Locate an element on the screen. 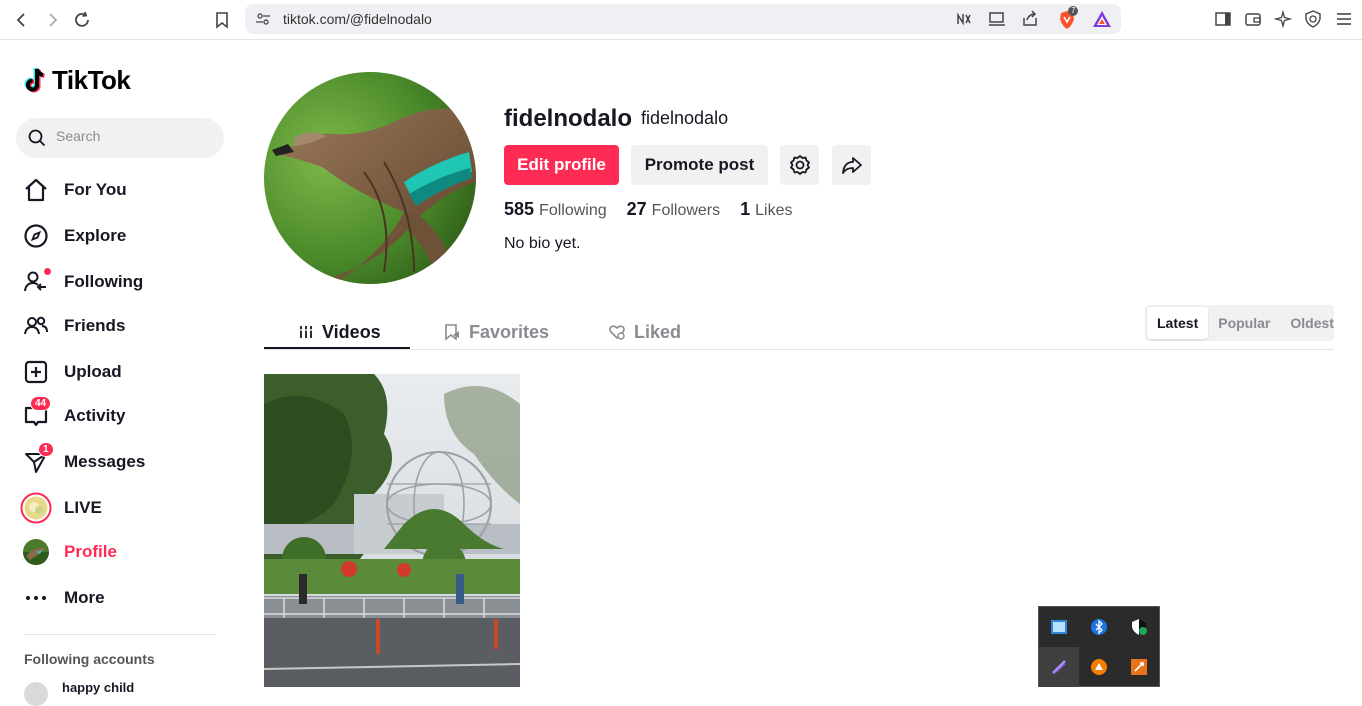 This screenshot has height=706, width=1362. followers-label: Followers is located at coordinates (686, 210).